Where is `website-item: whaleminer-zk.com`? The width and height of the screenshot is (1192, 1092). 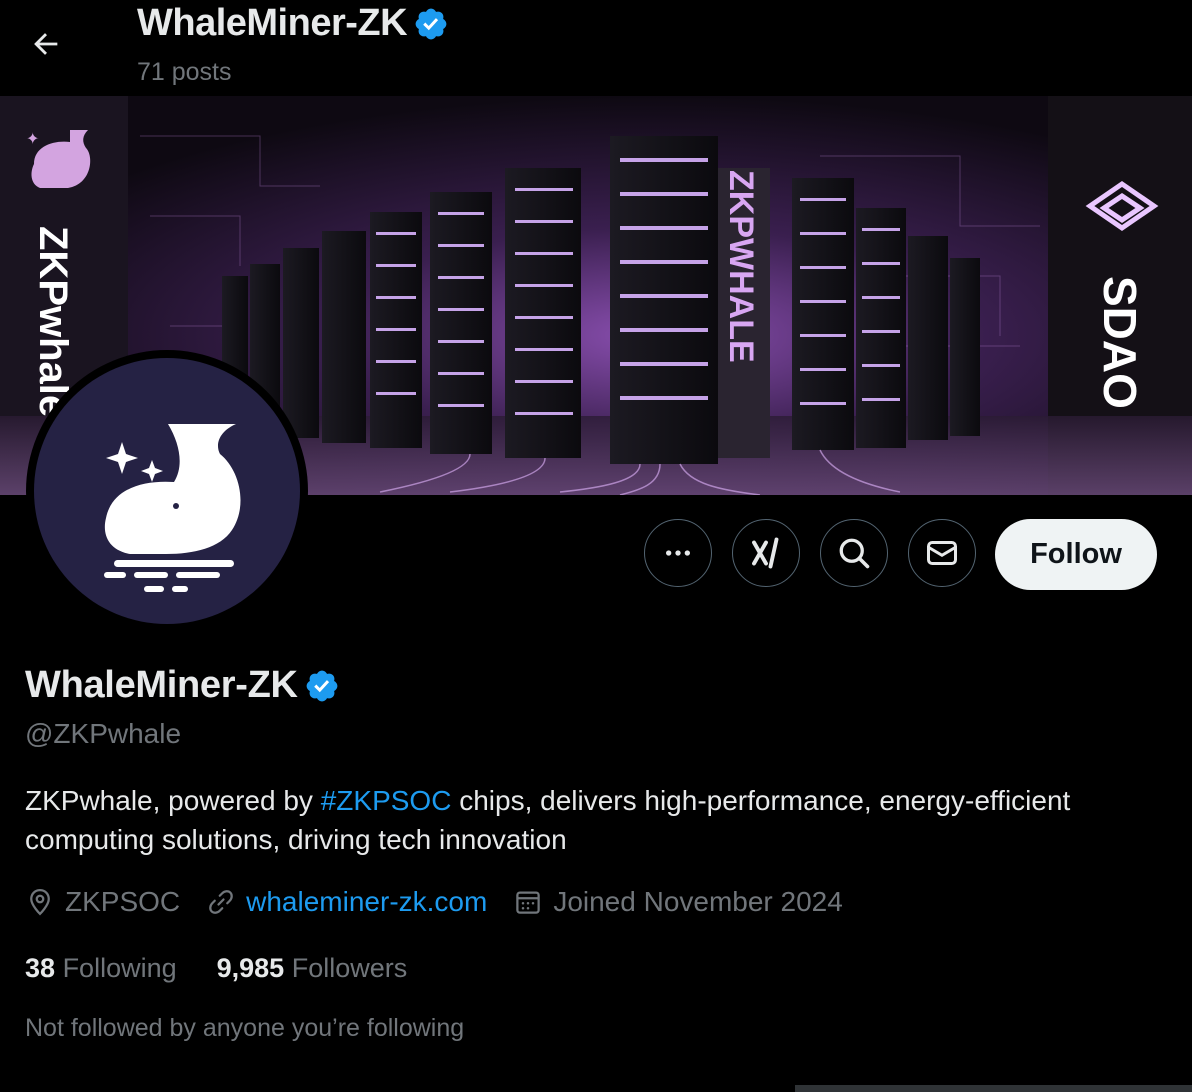 website-item: whaleminer-zk.com is located at coordinates (346, 902).